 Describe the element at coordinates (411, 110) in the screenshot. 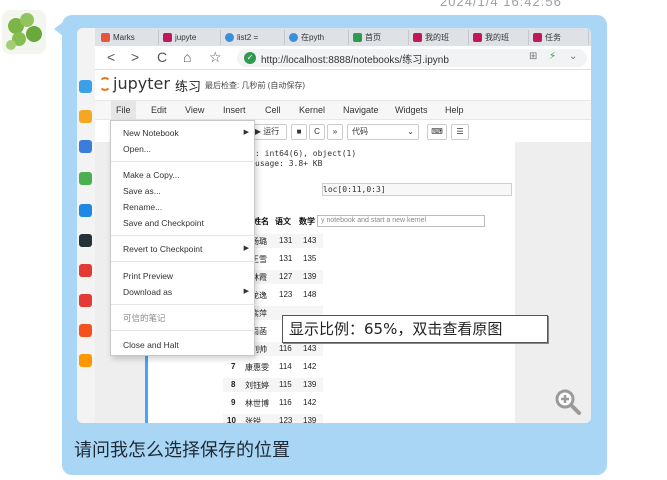

I see `menu-widgets: Widgets` at that location.